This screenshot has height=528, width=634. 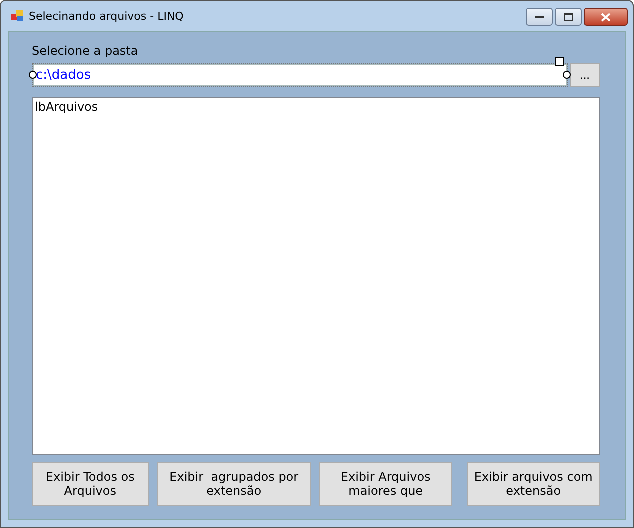 What do you see at coordinates (234, 484) in the screenshot?
I see `action-button: Exibir agrupados por extensão` at bounding box center [234, 484].